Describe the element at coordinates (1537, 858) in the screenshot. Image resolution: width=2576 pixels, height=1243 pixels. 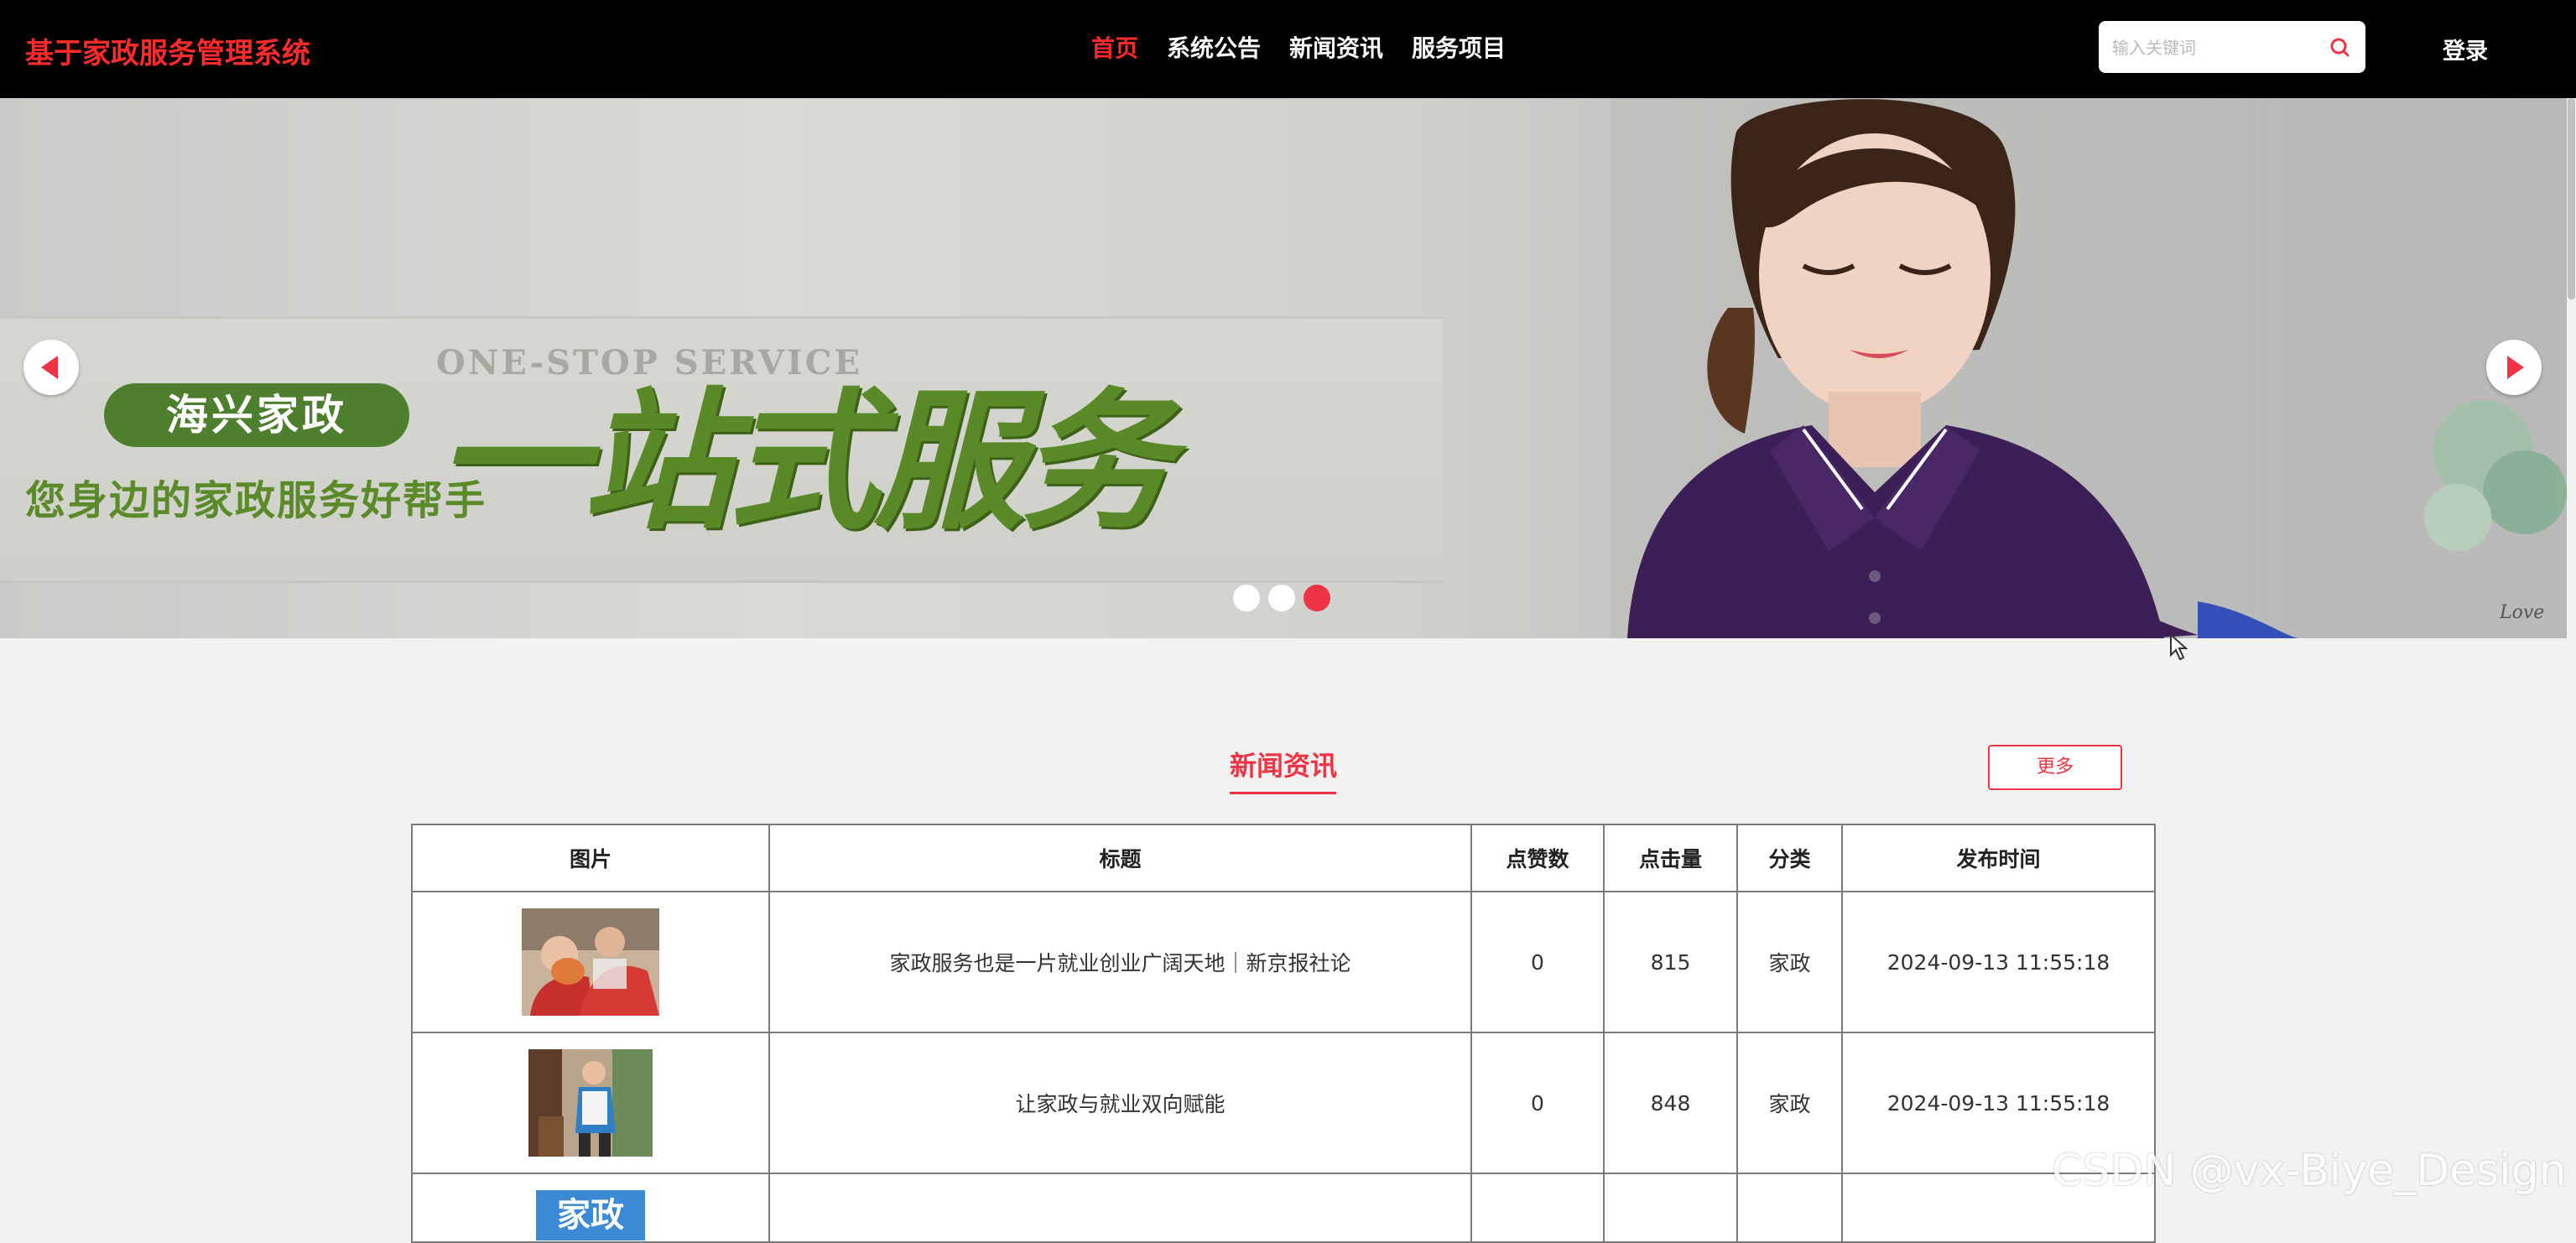
I see `column-header-likes: 点赞数` at that location.